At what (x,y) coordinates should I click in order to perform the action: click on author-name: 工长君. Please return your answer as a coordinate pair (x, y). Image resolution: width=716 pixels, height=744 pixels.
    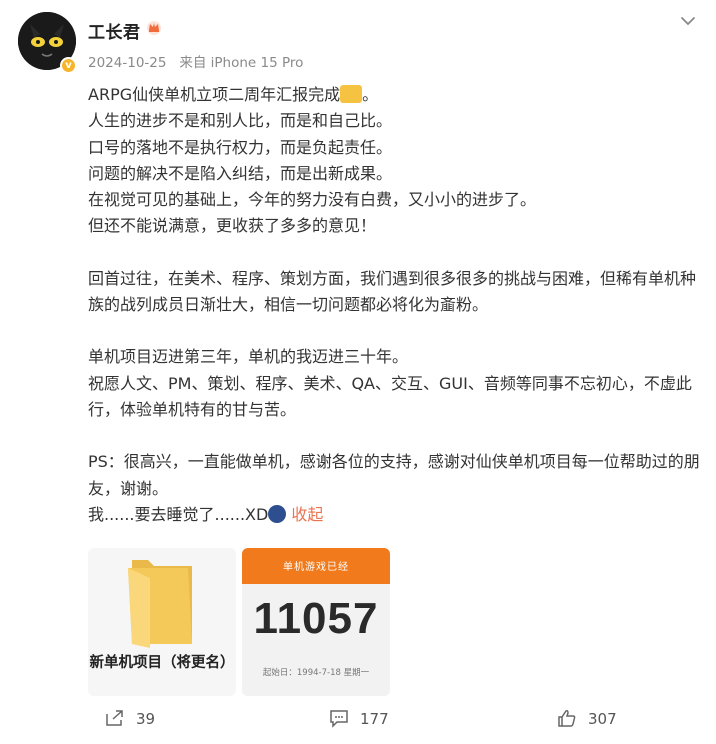
    Looking at the image, I should click on (114, 30).